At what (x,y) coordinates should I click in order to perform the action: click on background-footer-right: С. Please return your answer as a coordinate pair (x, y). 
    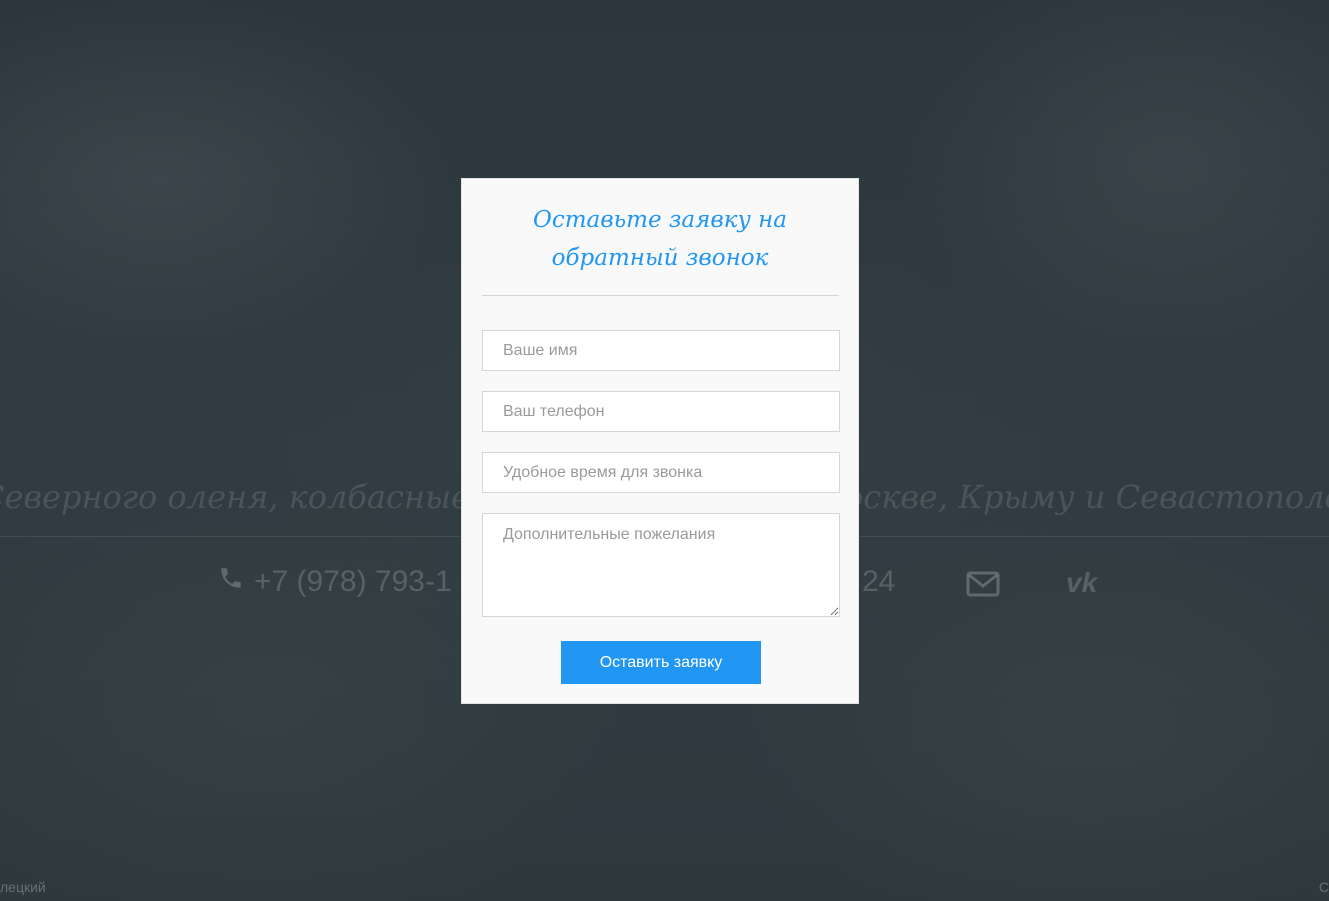
    Looking at the image, I should click on (1323, 887).